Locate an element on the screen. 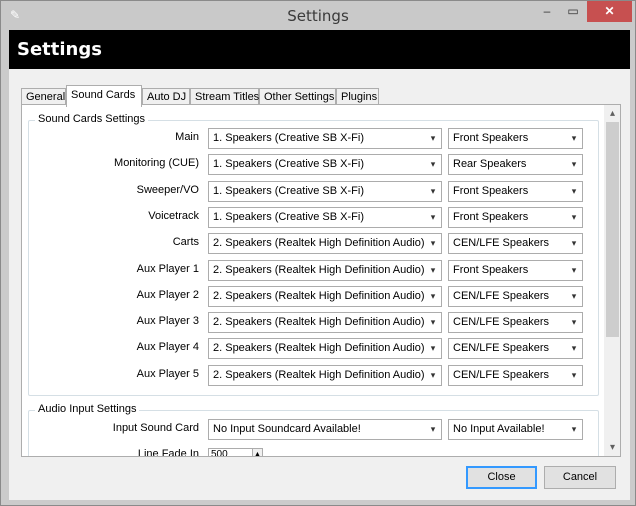  vertical-scrollbar: ▴ ▾ is located at coordinates (612, 280).